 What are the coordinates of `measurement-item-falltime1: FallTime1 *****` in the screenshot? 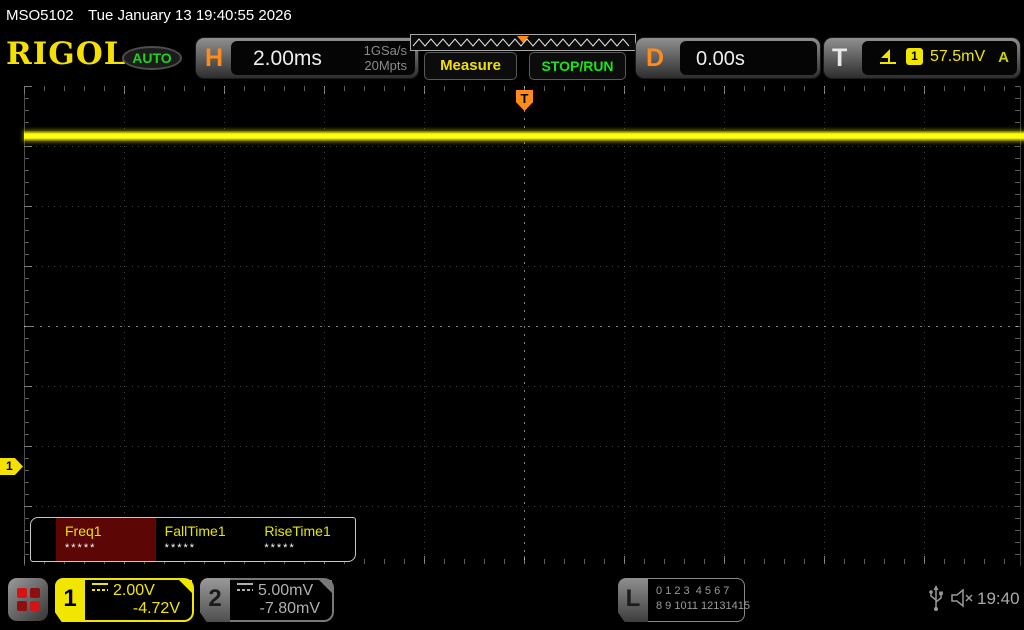 It's located at (206, 539).